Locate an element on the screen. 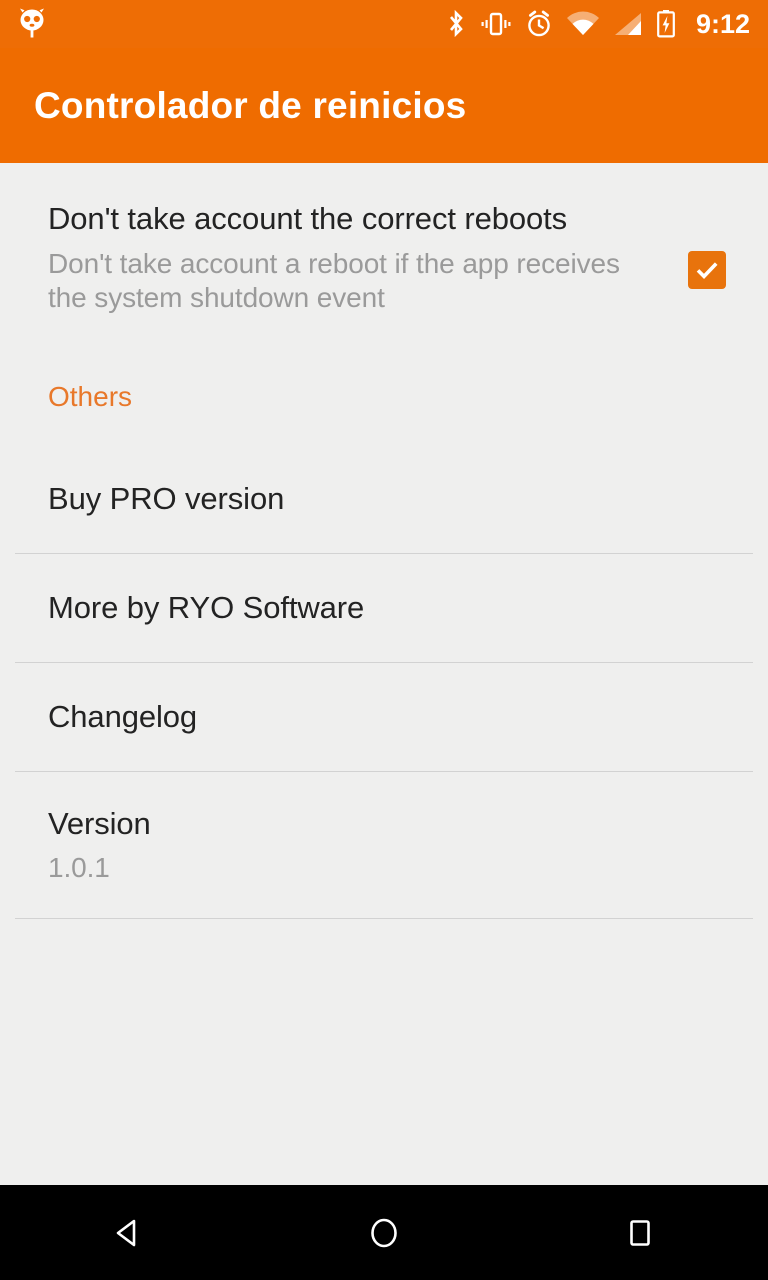  page-title: Controlador de reinicios is located at coordinates (250, 105).